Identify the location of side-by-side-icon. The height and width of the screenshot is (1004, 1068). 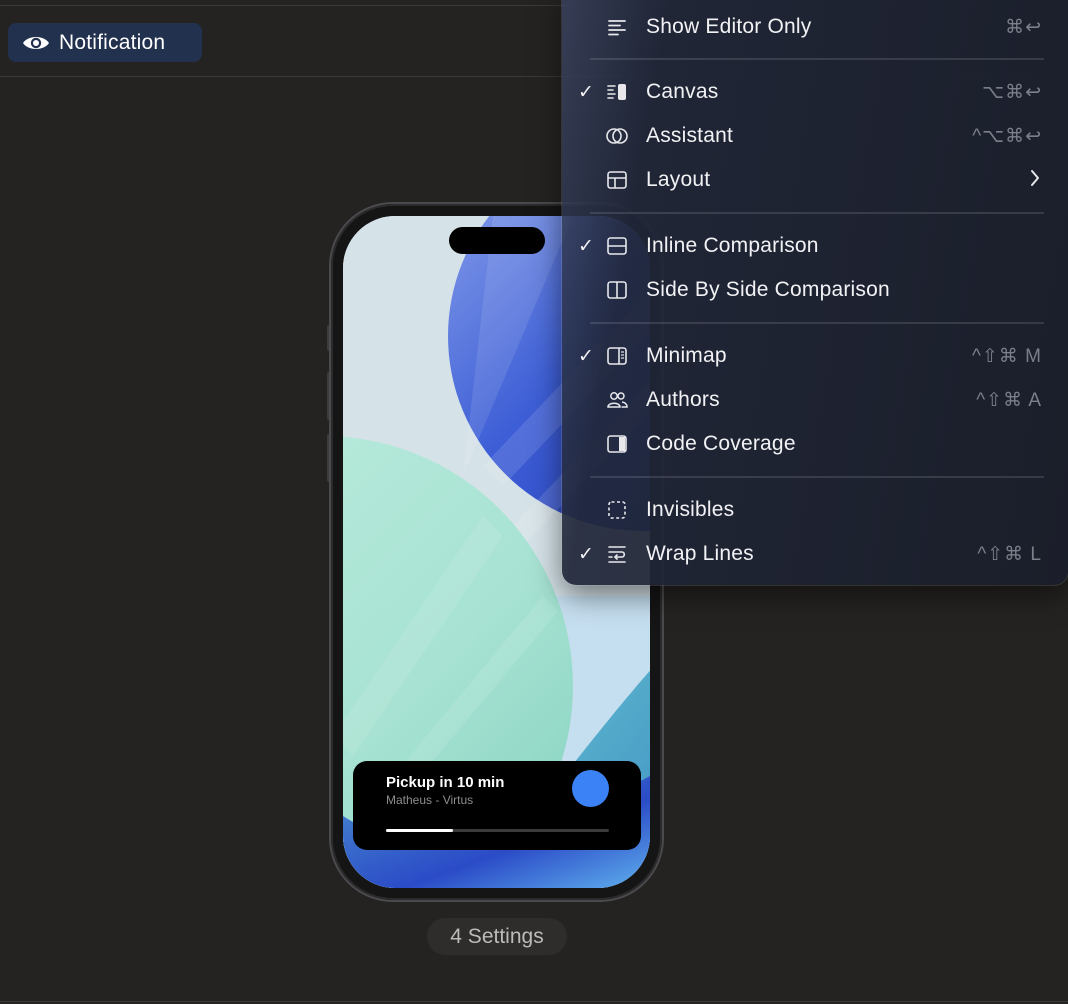
(617, 290).